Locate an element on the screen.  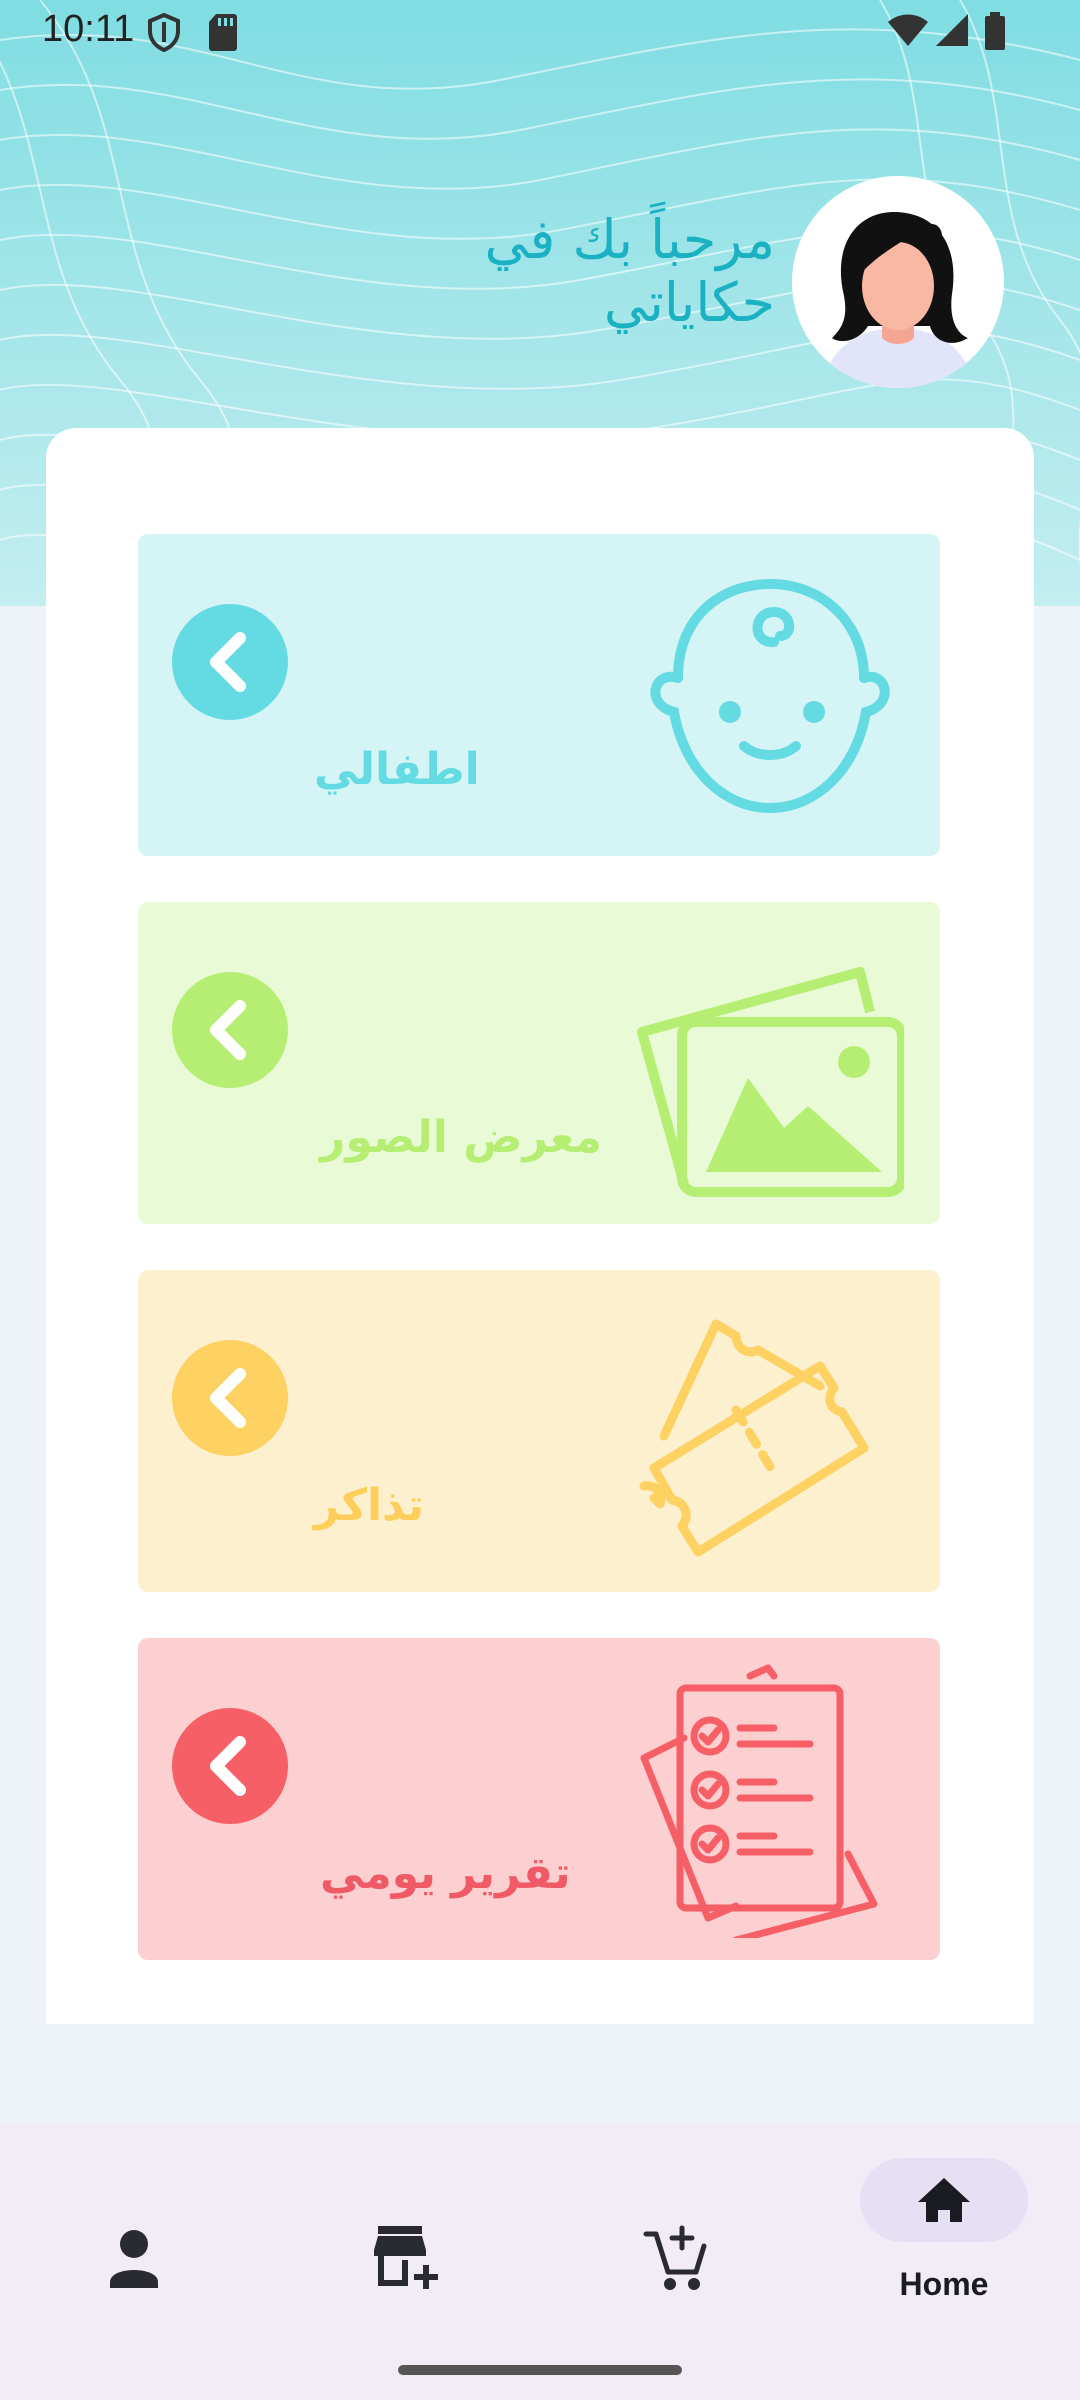
open-children-button is located at coordinates (230, 662).